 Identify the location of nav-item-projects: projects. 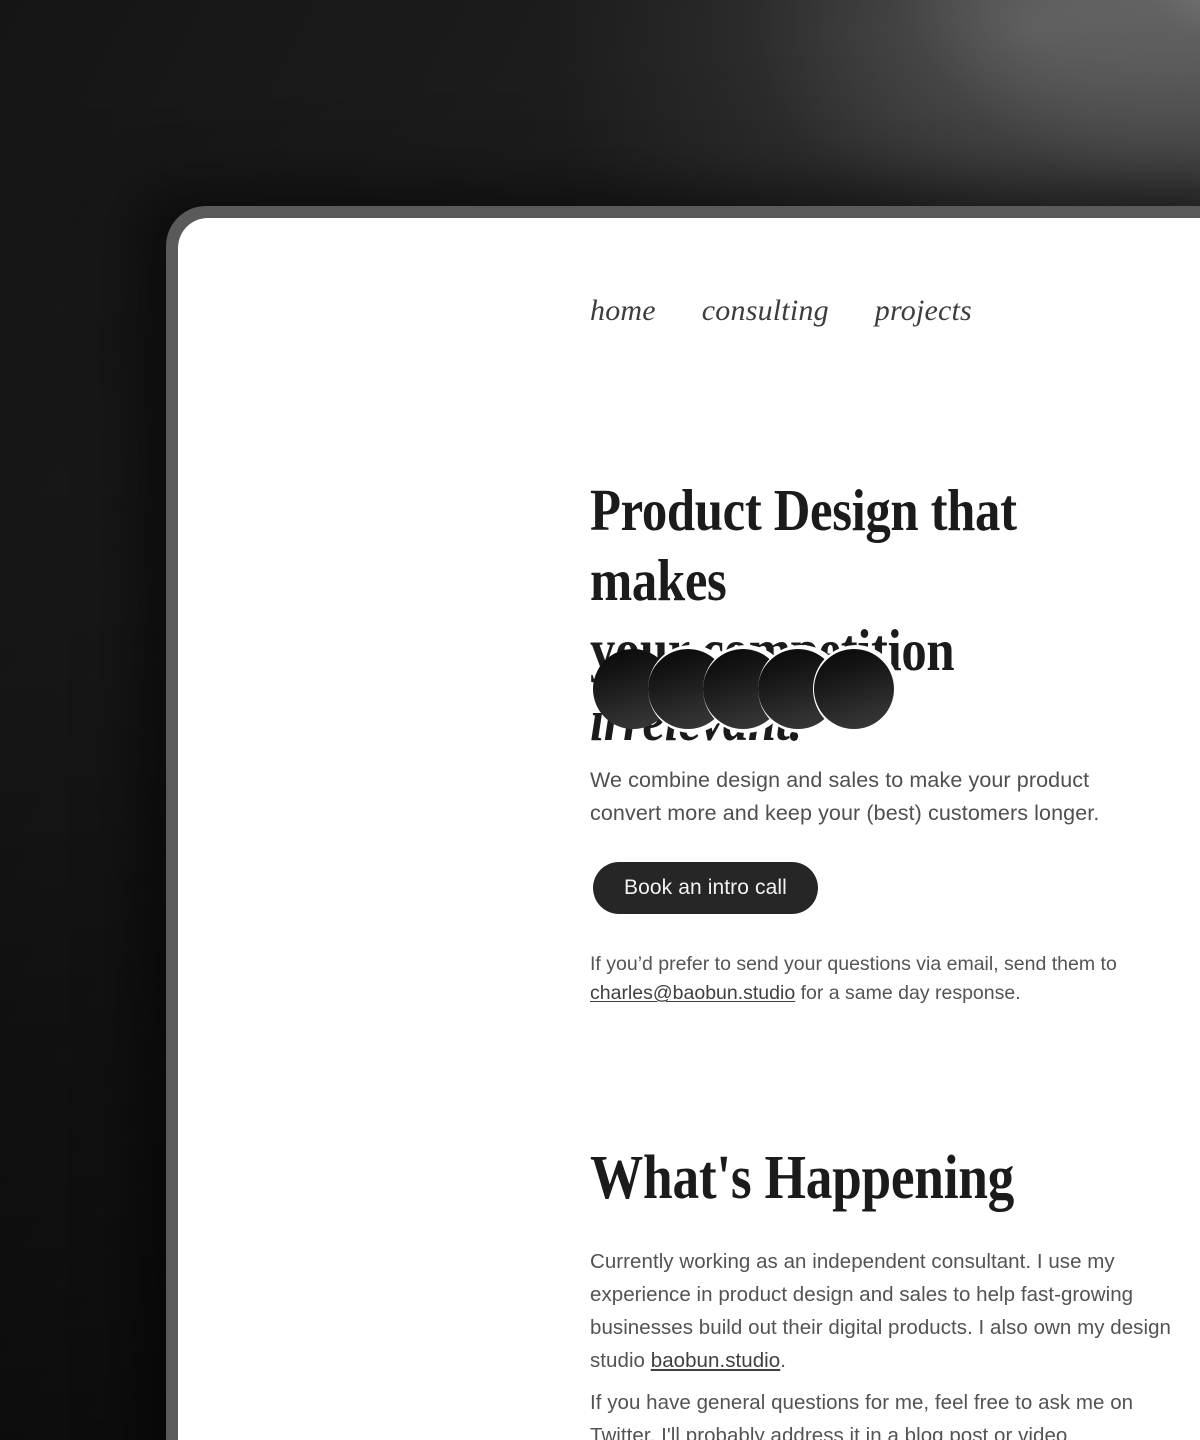
(923, 311).